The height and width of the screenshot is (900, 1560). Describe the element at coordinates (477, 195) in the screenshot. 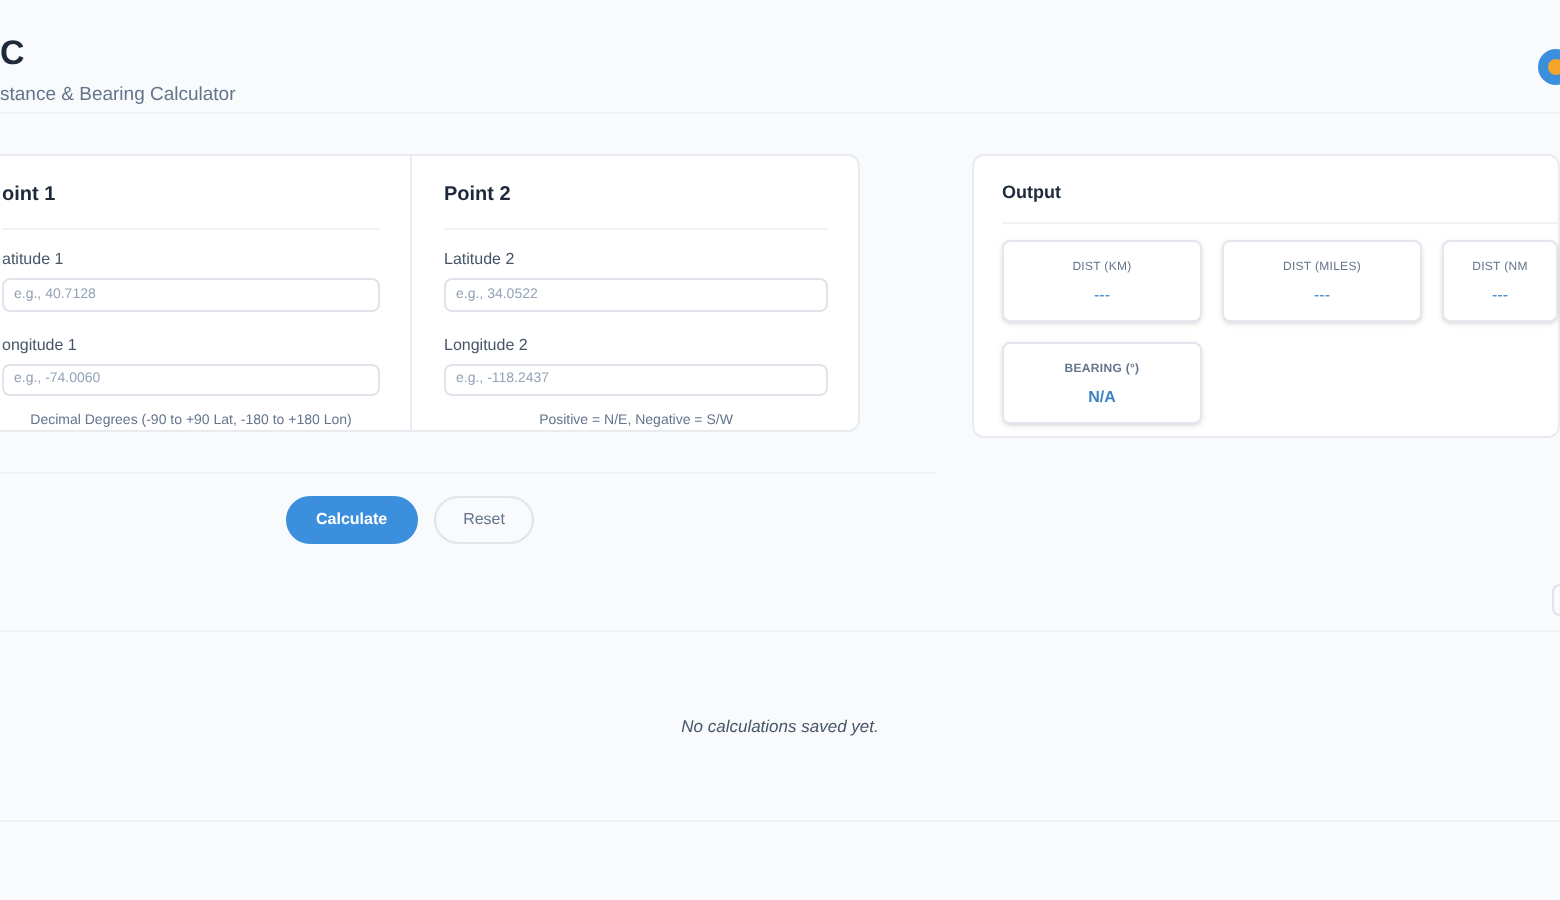

I see `section-heading: Point 2` at that location.